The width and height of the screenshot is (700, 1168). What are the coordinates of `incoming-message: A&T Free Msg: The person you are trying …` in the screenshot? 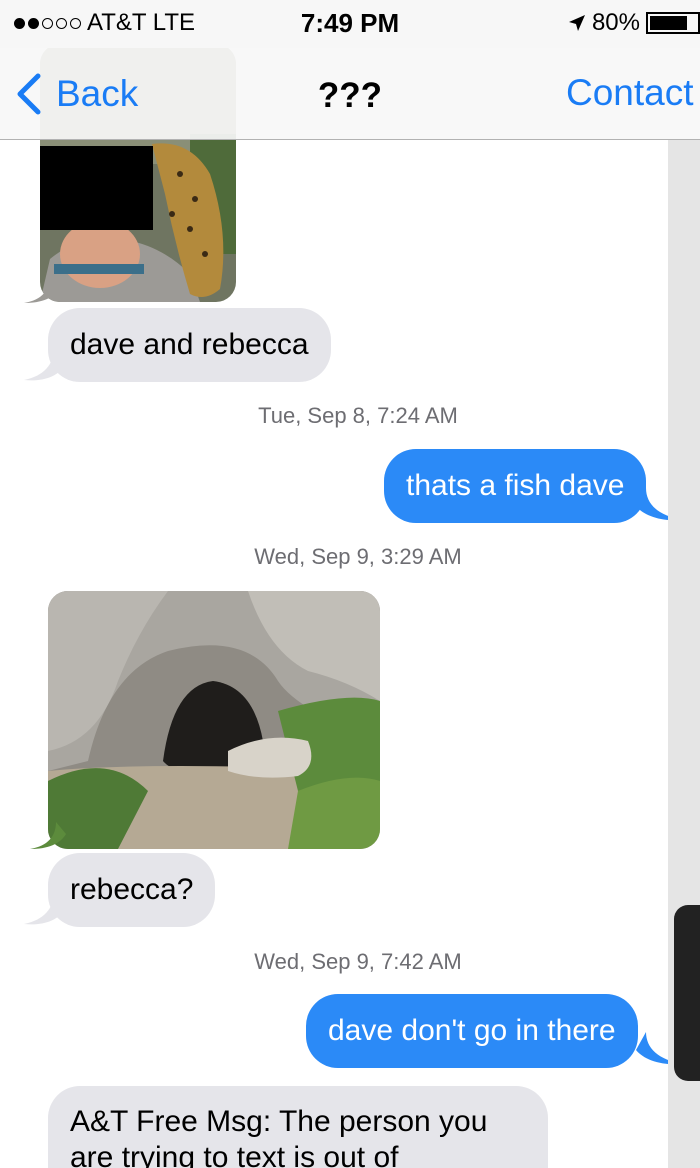 It's located at (298, 1127).